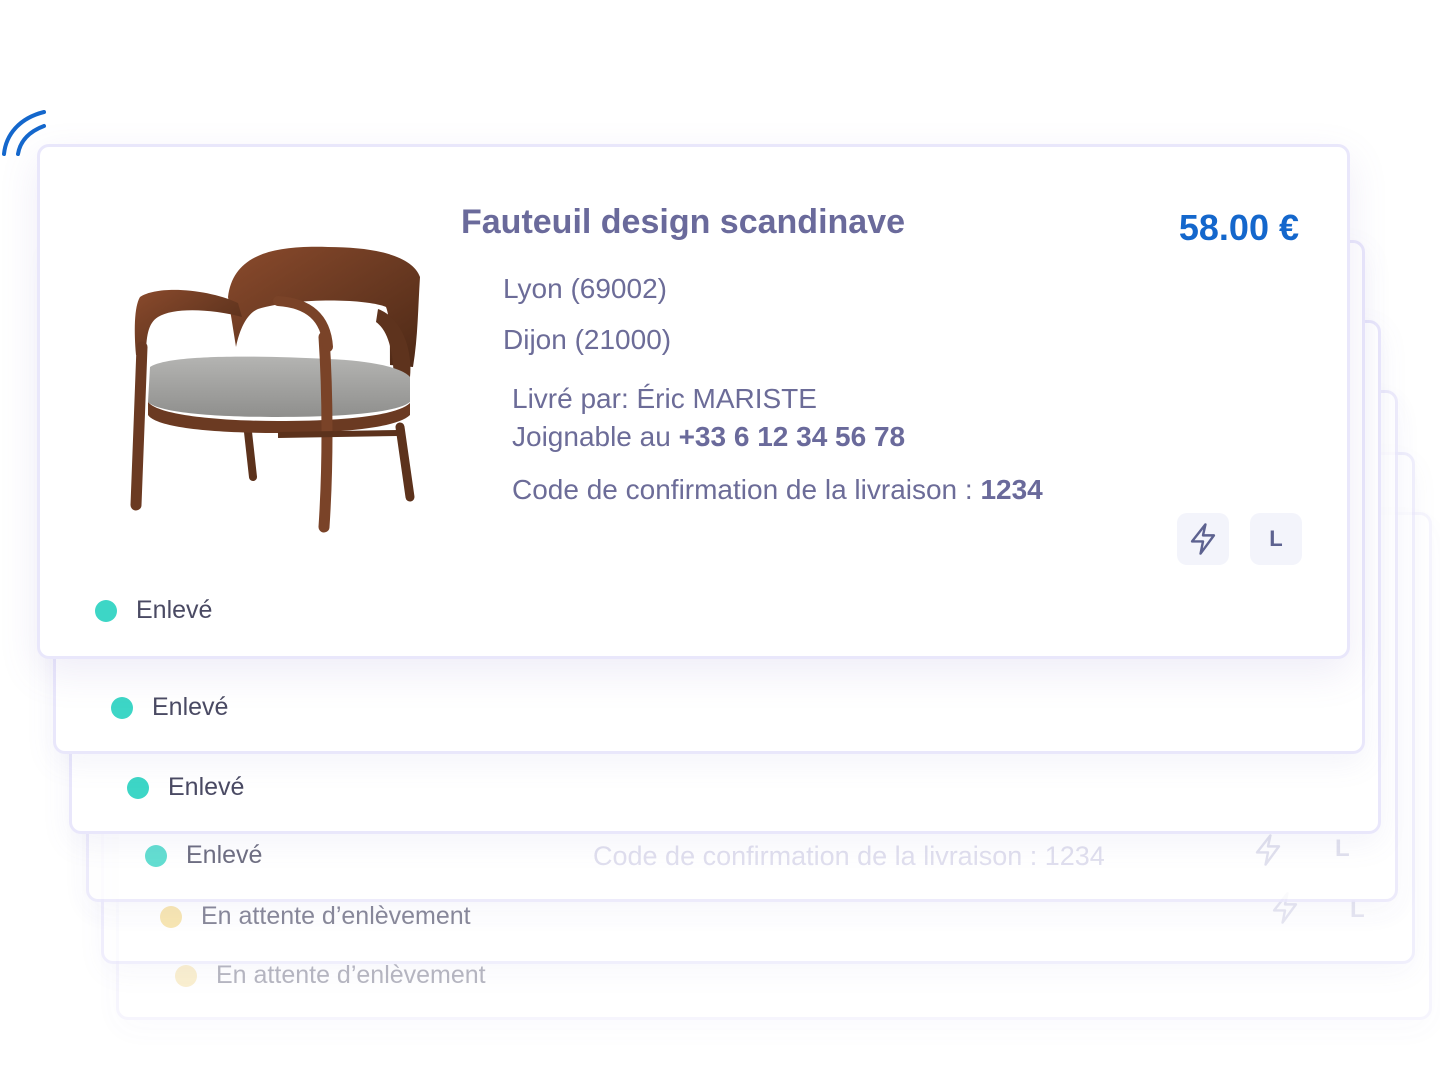 The image size is (1440, 1080). I want to click on courier-line: Livré par: Éric MARISTE, so click(664, 399).